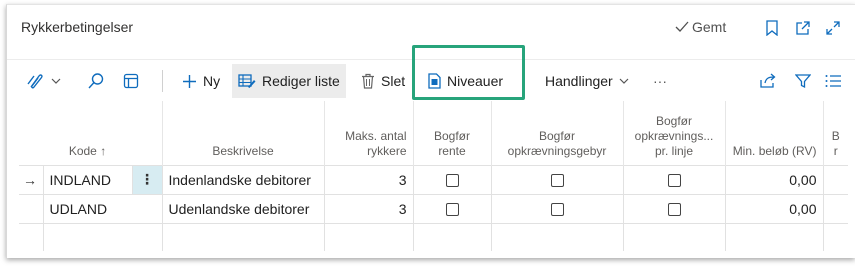 The height and width of the screenshot is (268, 855). I want to click on edit-list-icon, so click(247, 81).